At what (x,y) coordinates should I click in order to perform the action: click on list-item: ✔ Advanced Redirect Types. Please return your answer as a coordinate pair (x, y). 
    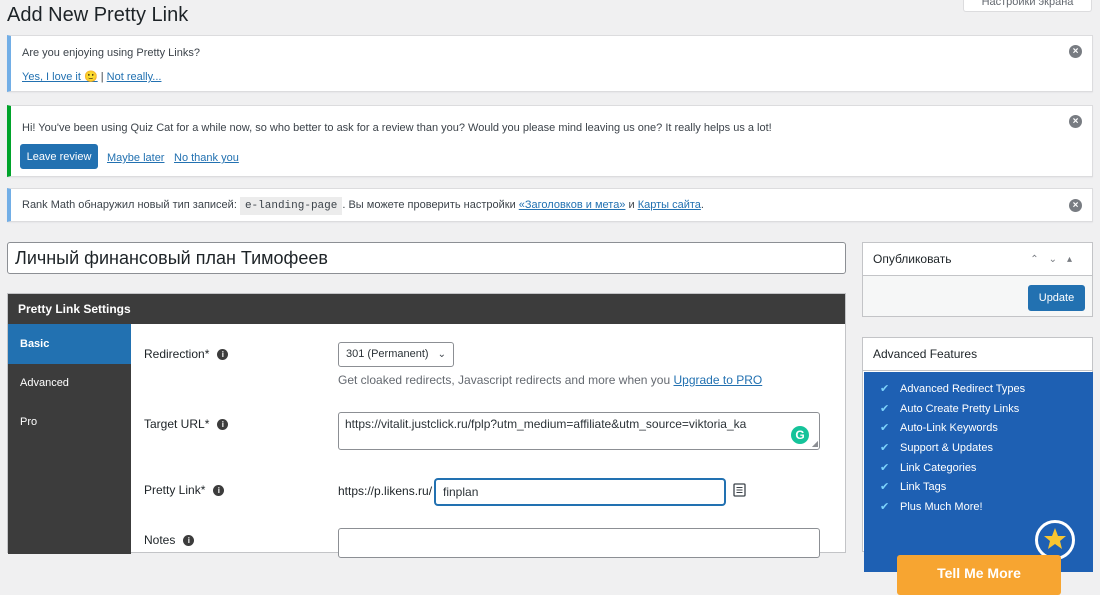
    Looking at the image, I should click on (953, 390).